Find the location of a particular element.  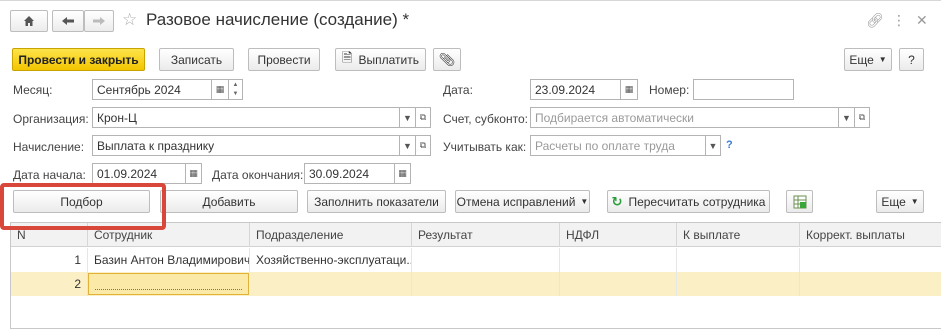

table-more-button: Еще ▼ is located at coordinates (900, 201).